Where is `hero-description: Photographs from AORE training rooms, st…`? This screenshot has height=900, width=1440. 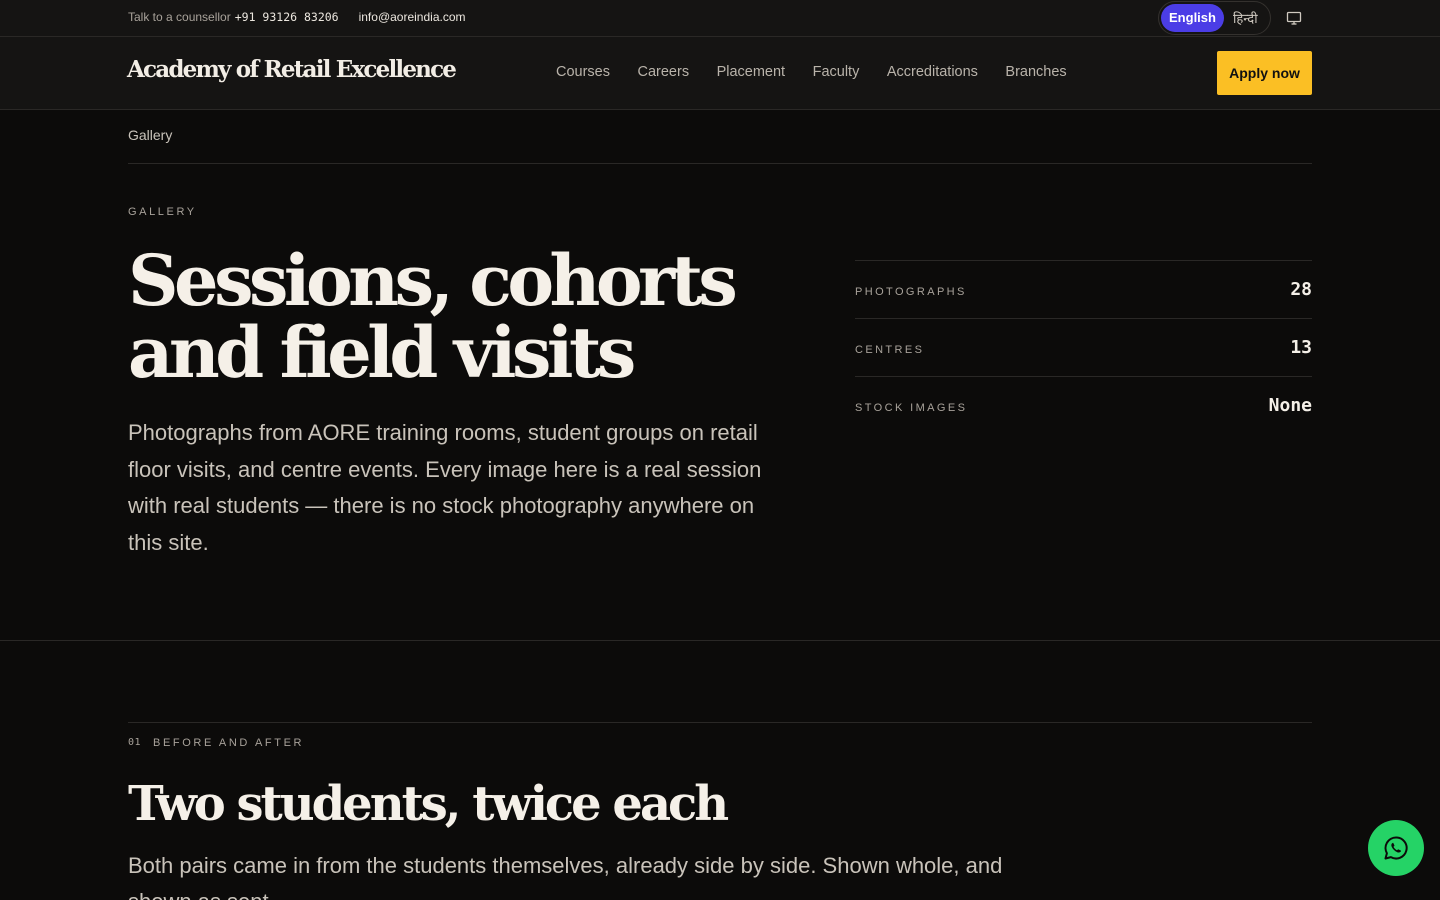
hero-description: Photographs from AORE training rooms, st… is located at coordinates (445, 487).